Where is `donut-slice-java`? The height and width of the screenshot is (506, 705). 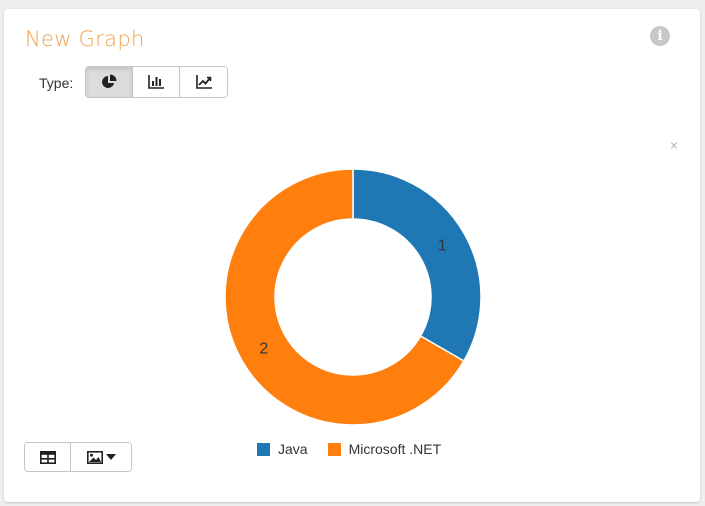 donut-slice-java is located at coordinates (417, 265).